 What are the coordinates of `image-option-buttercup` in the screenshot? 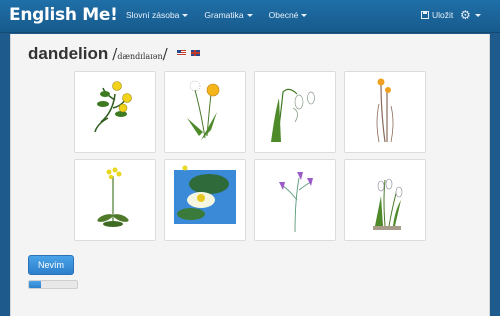 It's located at (115, 112).